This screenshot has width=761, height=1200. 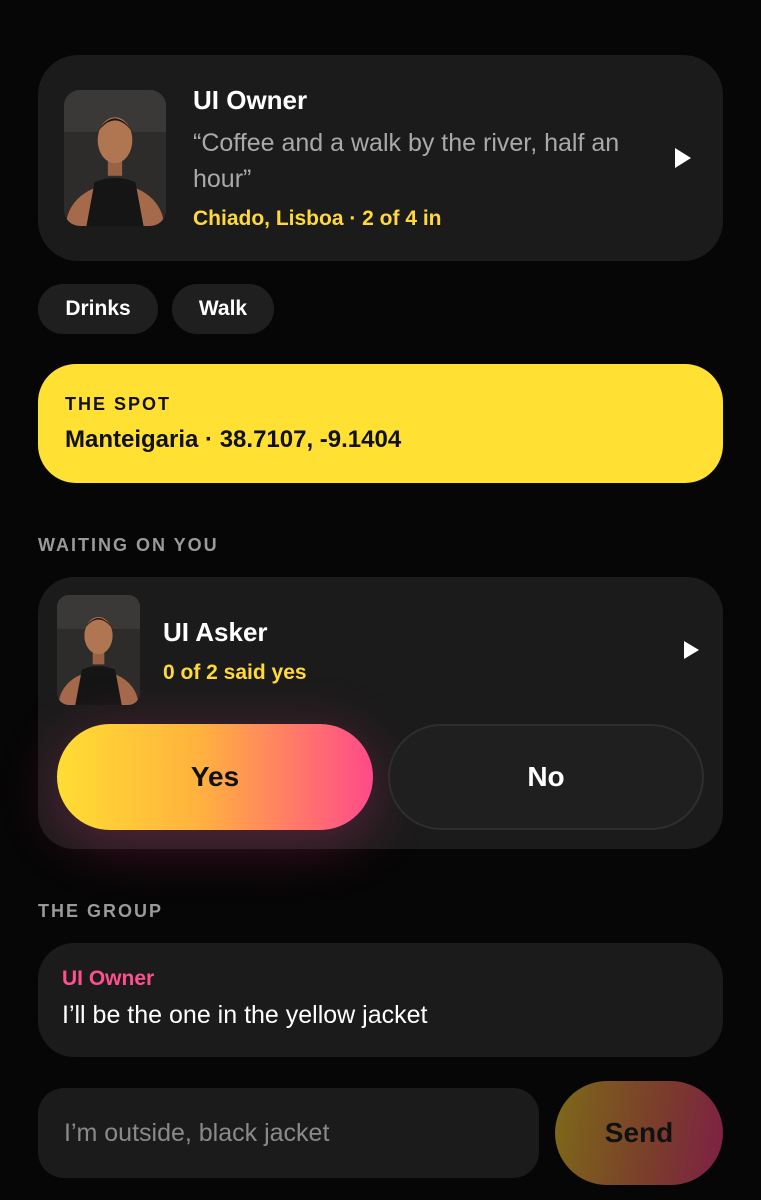 What do you see at coordinates (288, 1133) in the screenshot?
I see `message-input` at bounding box center [288, 1133].